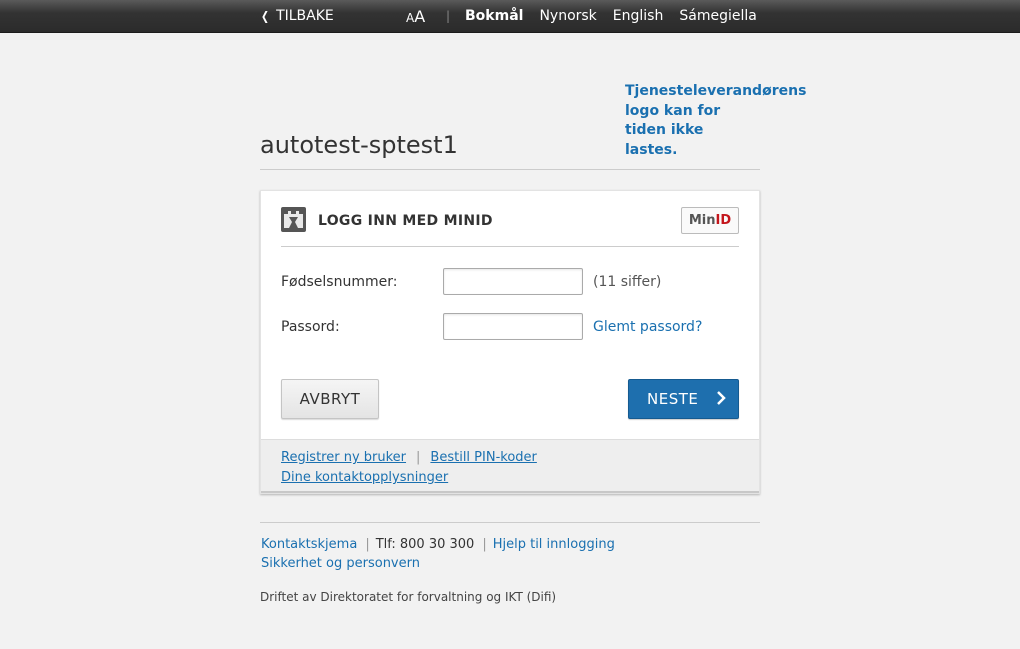 This screenshot has height=649, width=1020. What do you see at coordinates (611, 16) in the screenshot?
I see `language-selector: Bokmål Nynorsk English Sámegiella` at bounding box center [611, 16].